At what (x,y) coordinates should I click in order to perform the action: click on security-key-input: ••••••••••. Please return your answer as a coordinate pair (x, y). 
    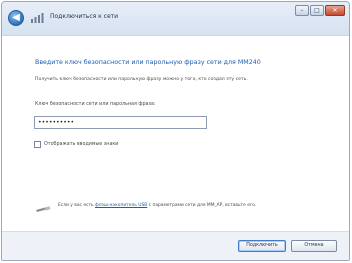
    Looking at the image, I should click on (120, 122).